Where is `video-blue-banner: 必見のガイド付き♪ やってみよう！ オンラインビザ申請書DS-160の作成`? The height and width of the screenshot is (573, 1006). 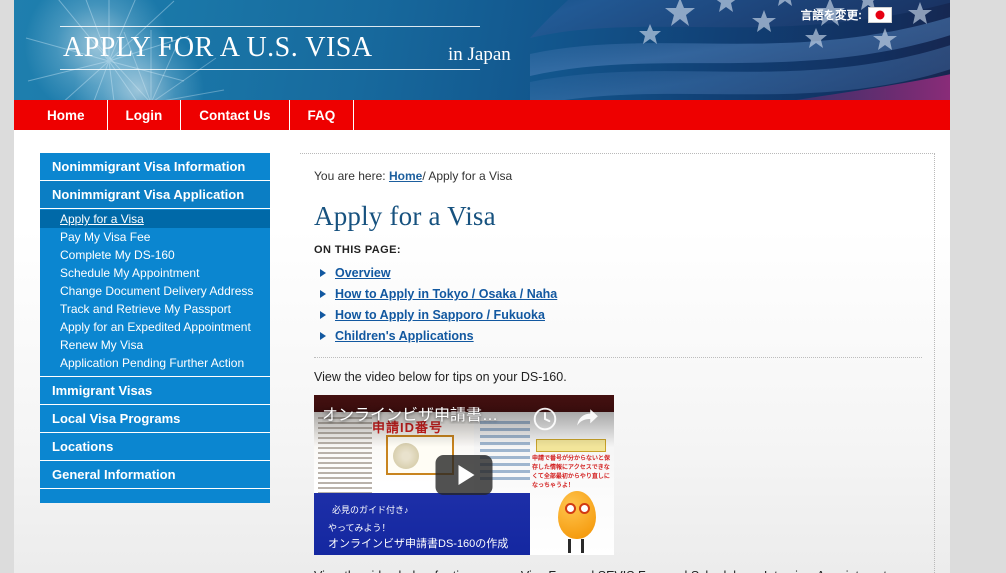 video-blue-banner: 必見のガイド付き♪ やってみよう！ オンラインビザ申請書DS-160の作成 is located at coordinates (422, 523).